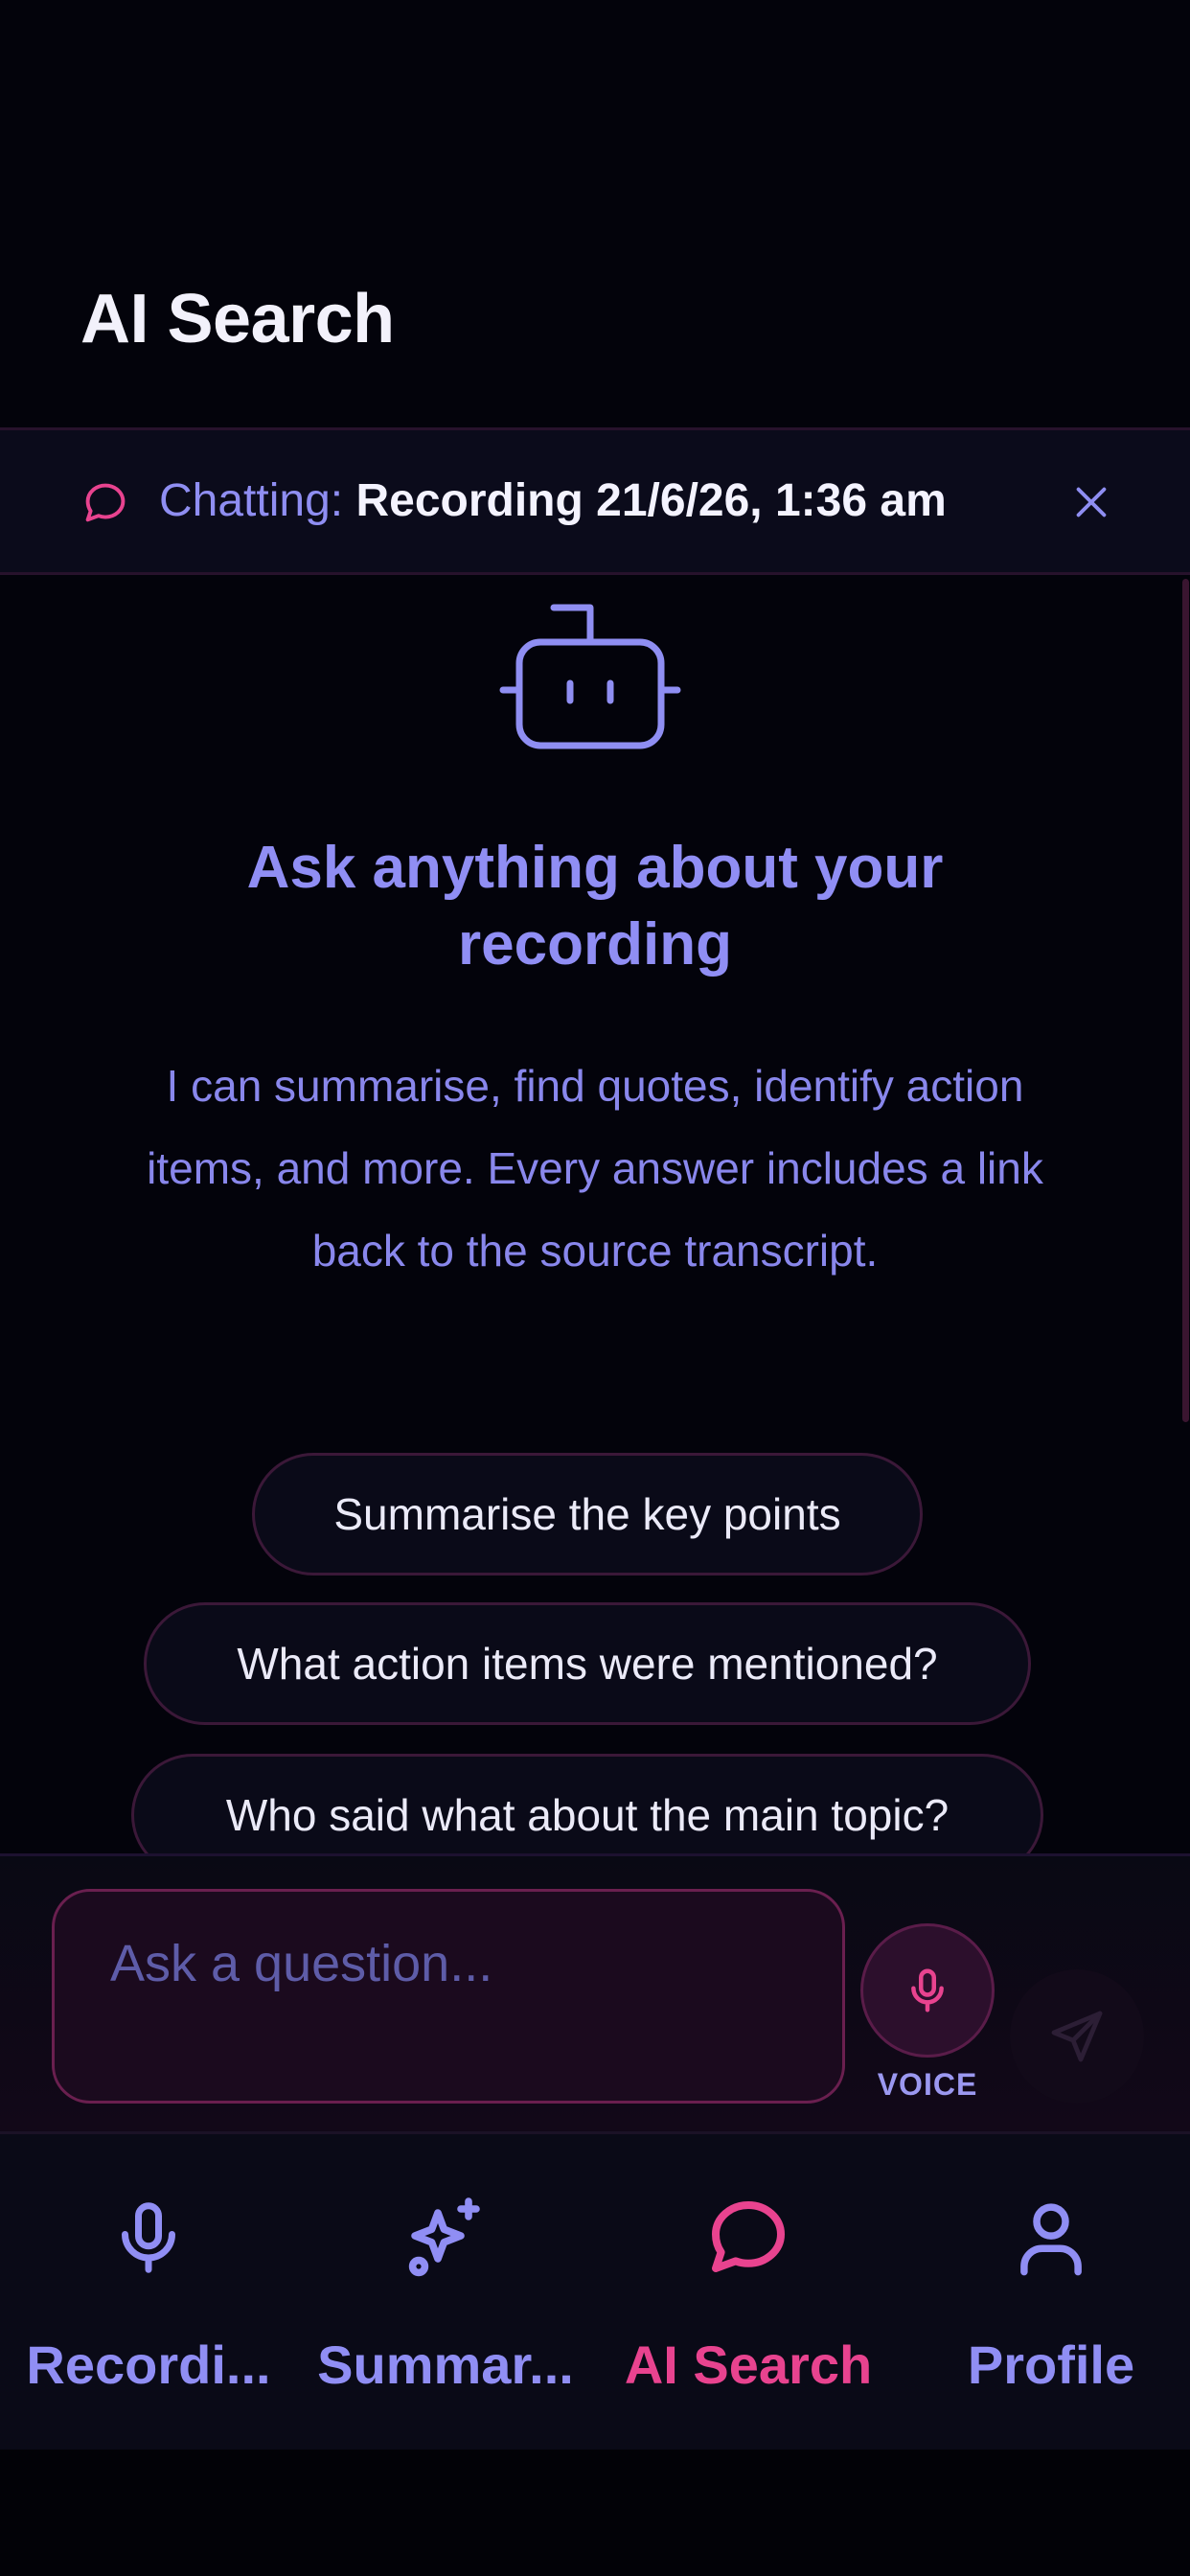 This screenshot has height=2576, width=1190. What do you see at coordinates (748, 2294) in the screenshot?
I see `nav-item-ai-search: AI Search` at bounding box center [748, 2294].